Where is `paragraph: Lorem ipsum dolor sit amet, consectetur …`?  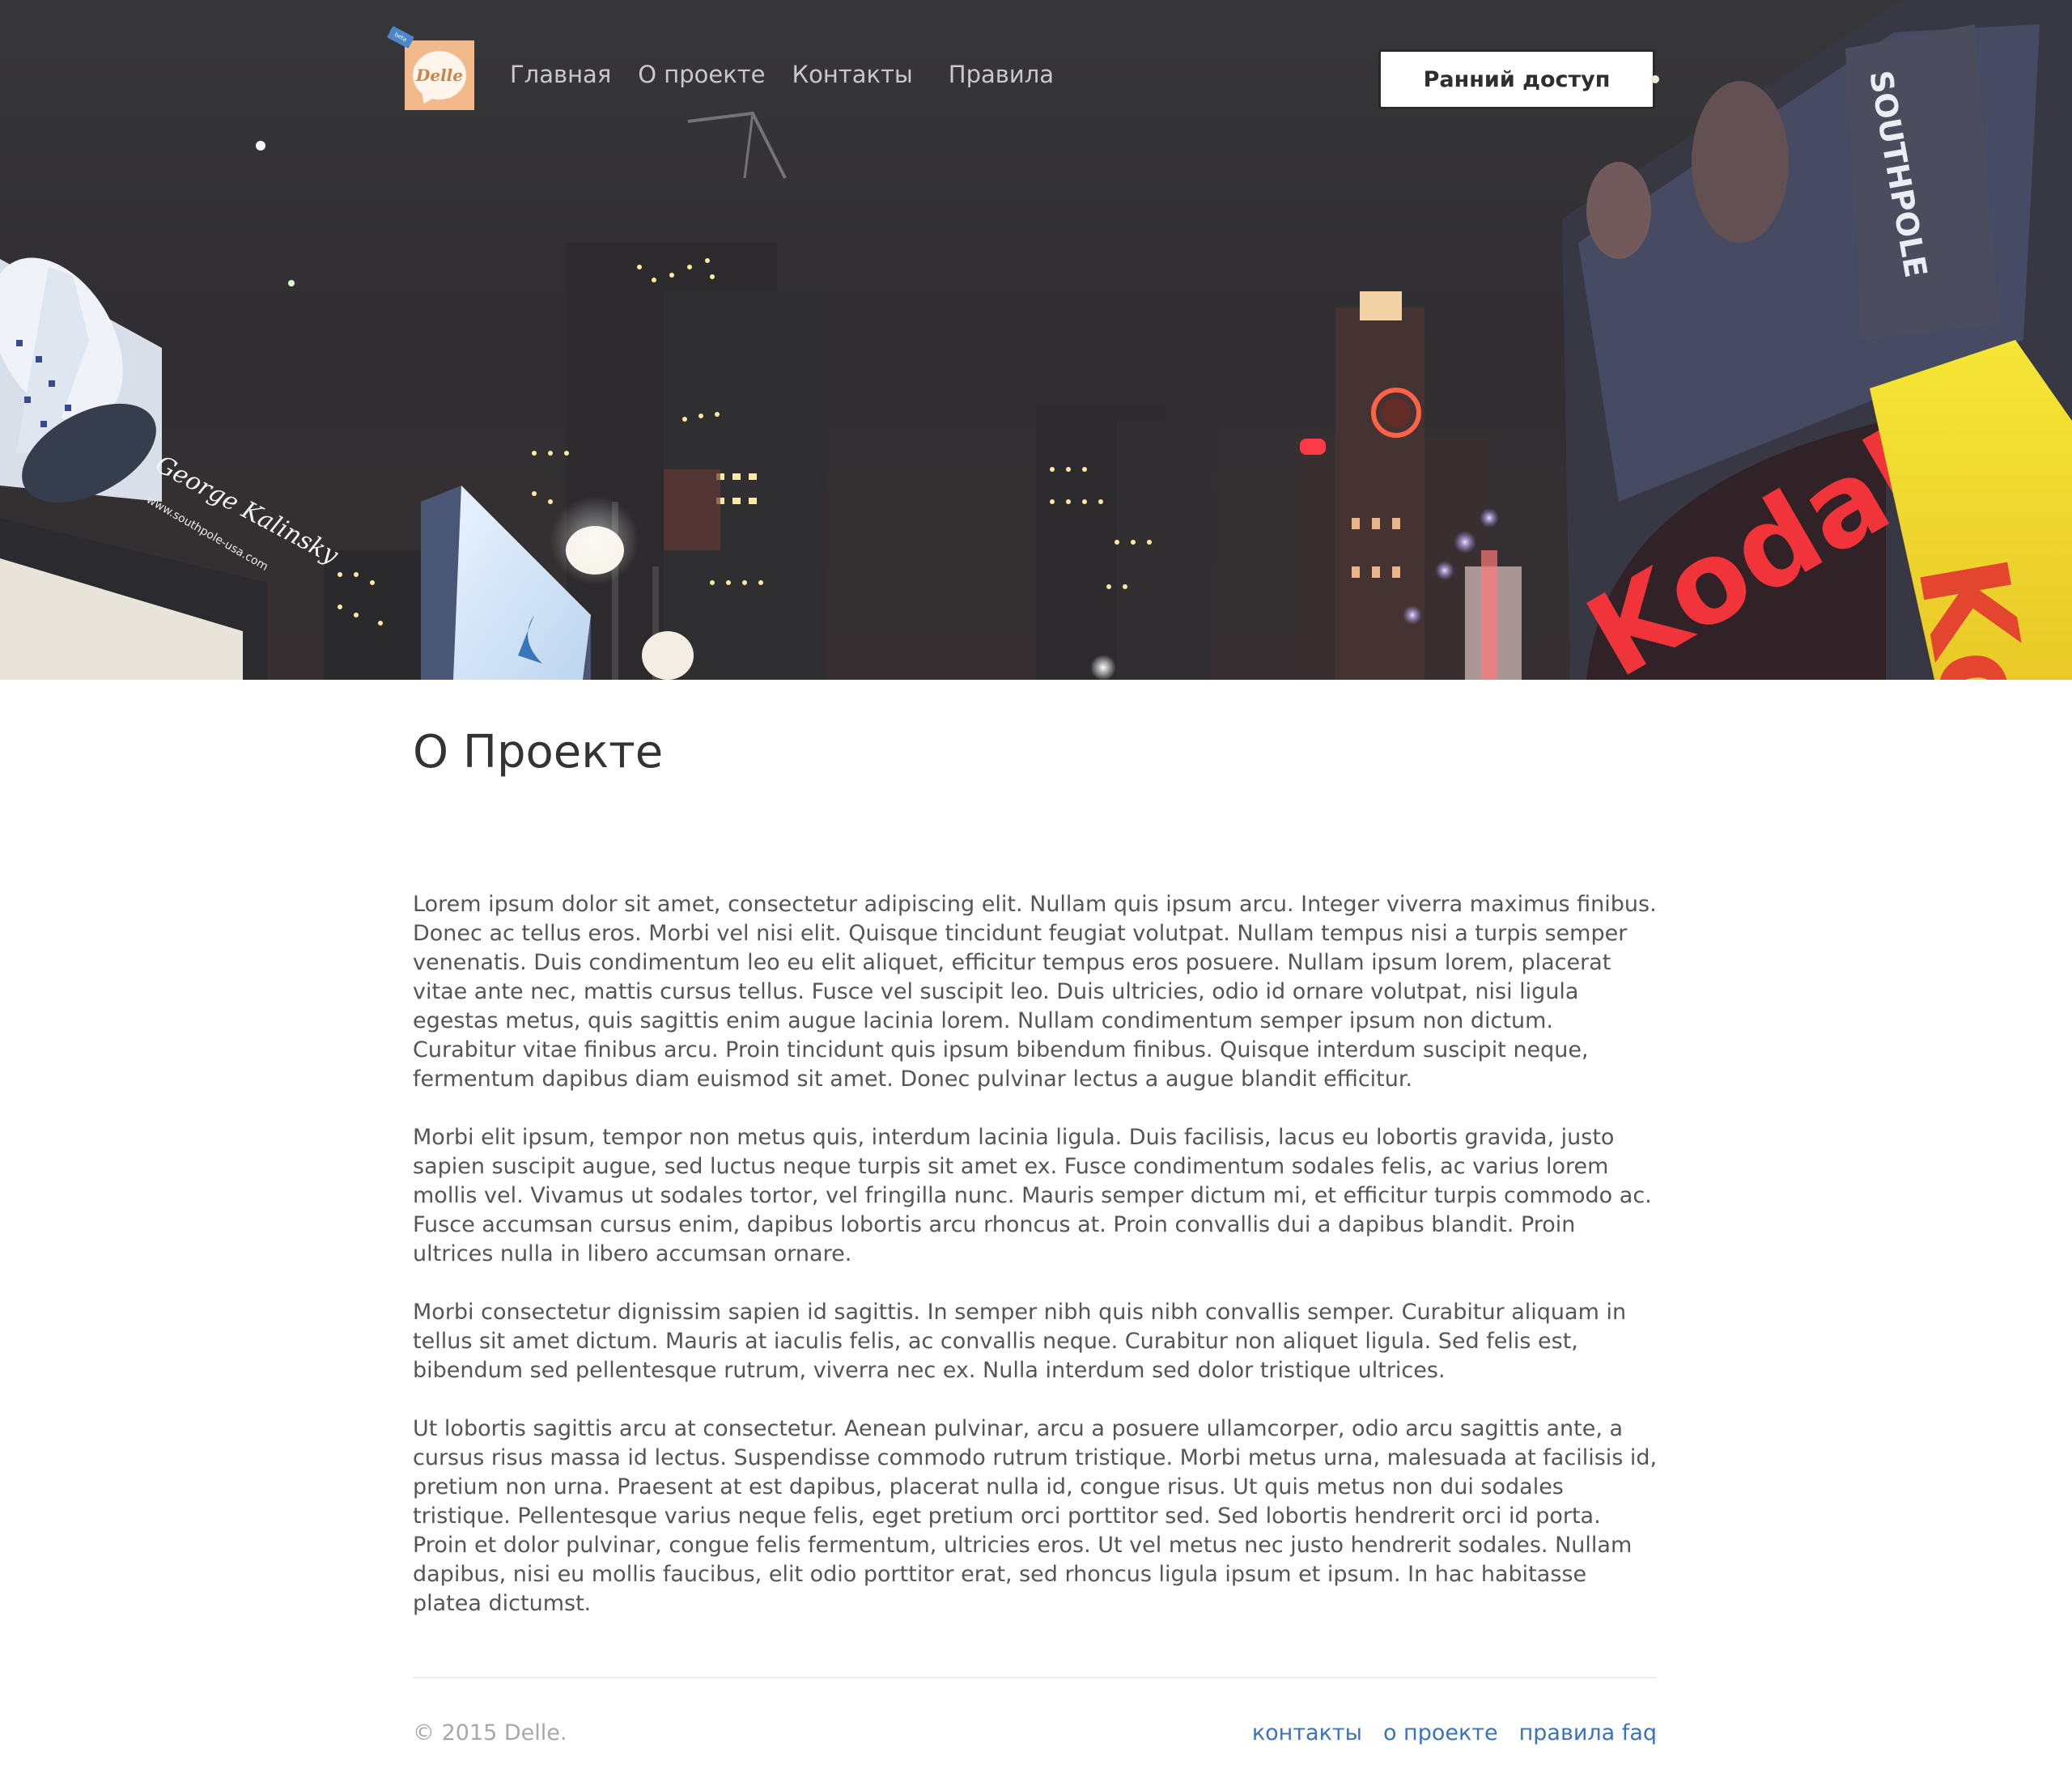 paragraph: Lorem ipsum dolor sit amet, consectetur … is located at coordinates (1035, 992).